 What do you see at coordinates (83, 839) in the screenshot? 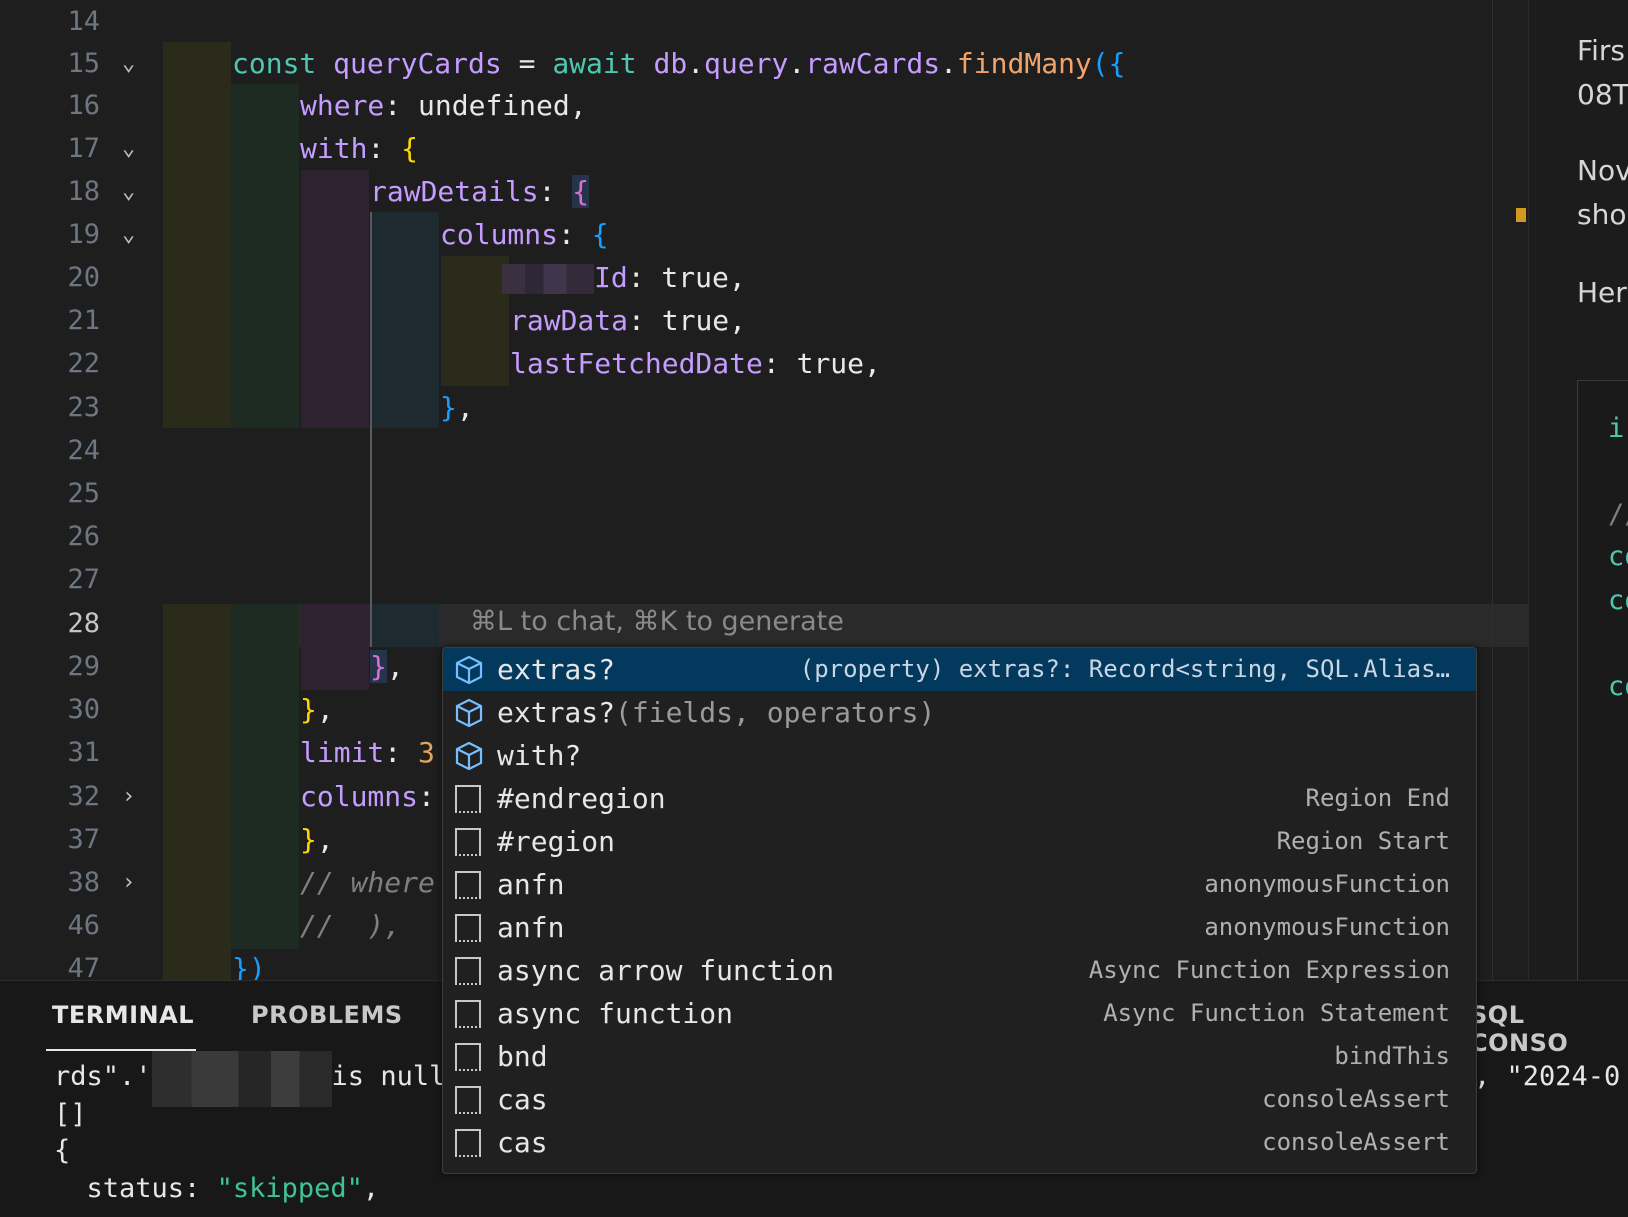
I see `line-number: 37` at bounding box center [83, 839].